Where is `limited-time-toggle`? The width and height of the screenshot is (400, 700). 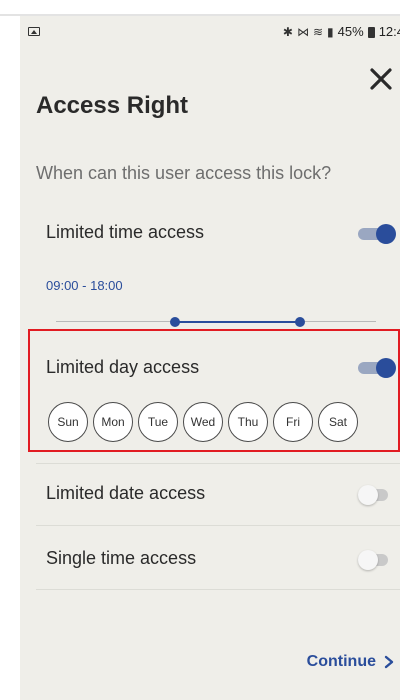 limited-time-toggle is located at coordinates (377, 233).